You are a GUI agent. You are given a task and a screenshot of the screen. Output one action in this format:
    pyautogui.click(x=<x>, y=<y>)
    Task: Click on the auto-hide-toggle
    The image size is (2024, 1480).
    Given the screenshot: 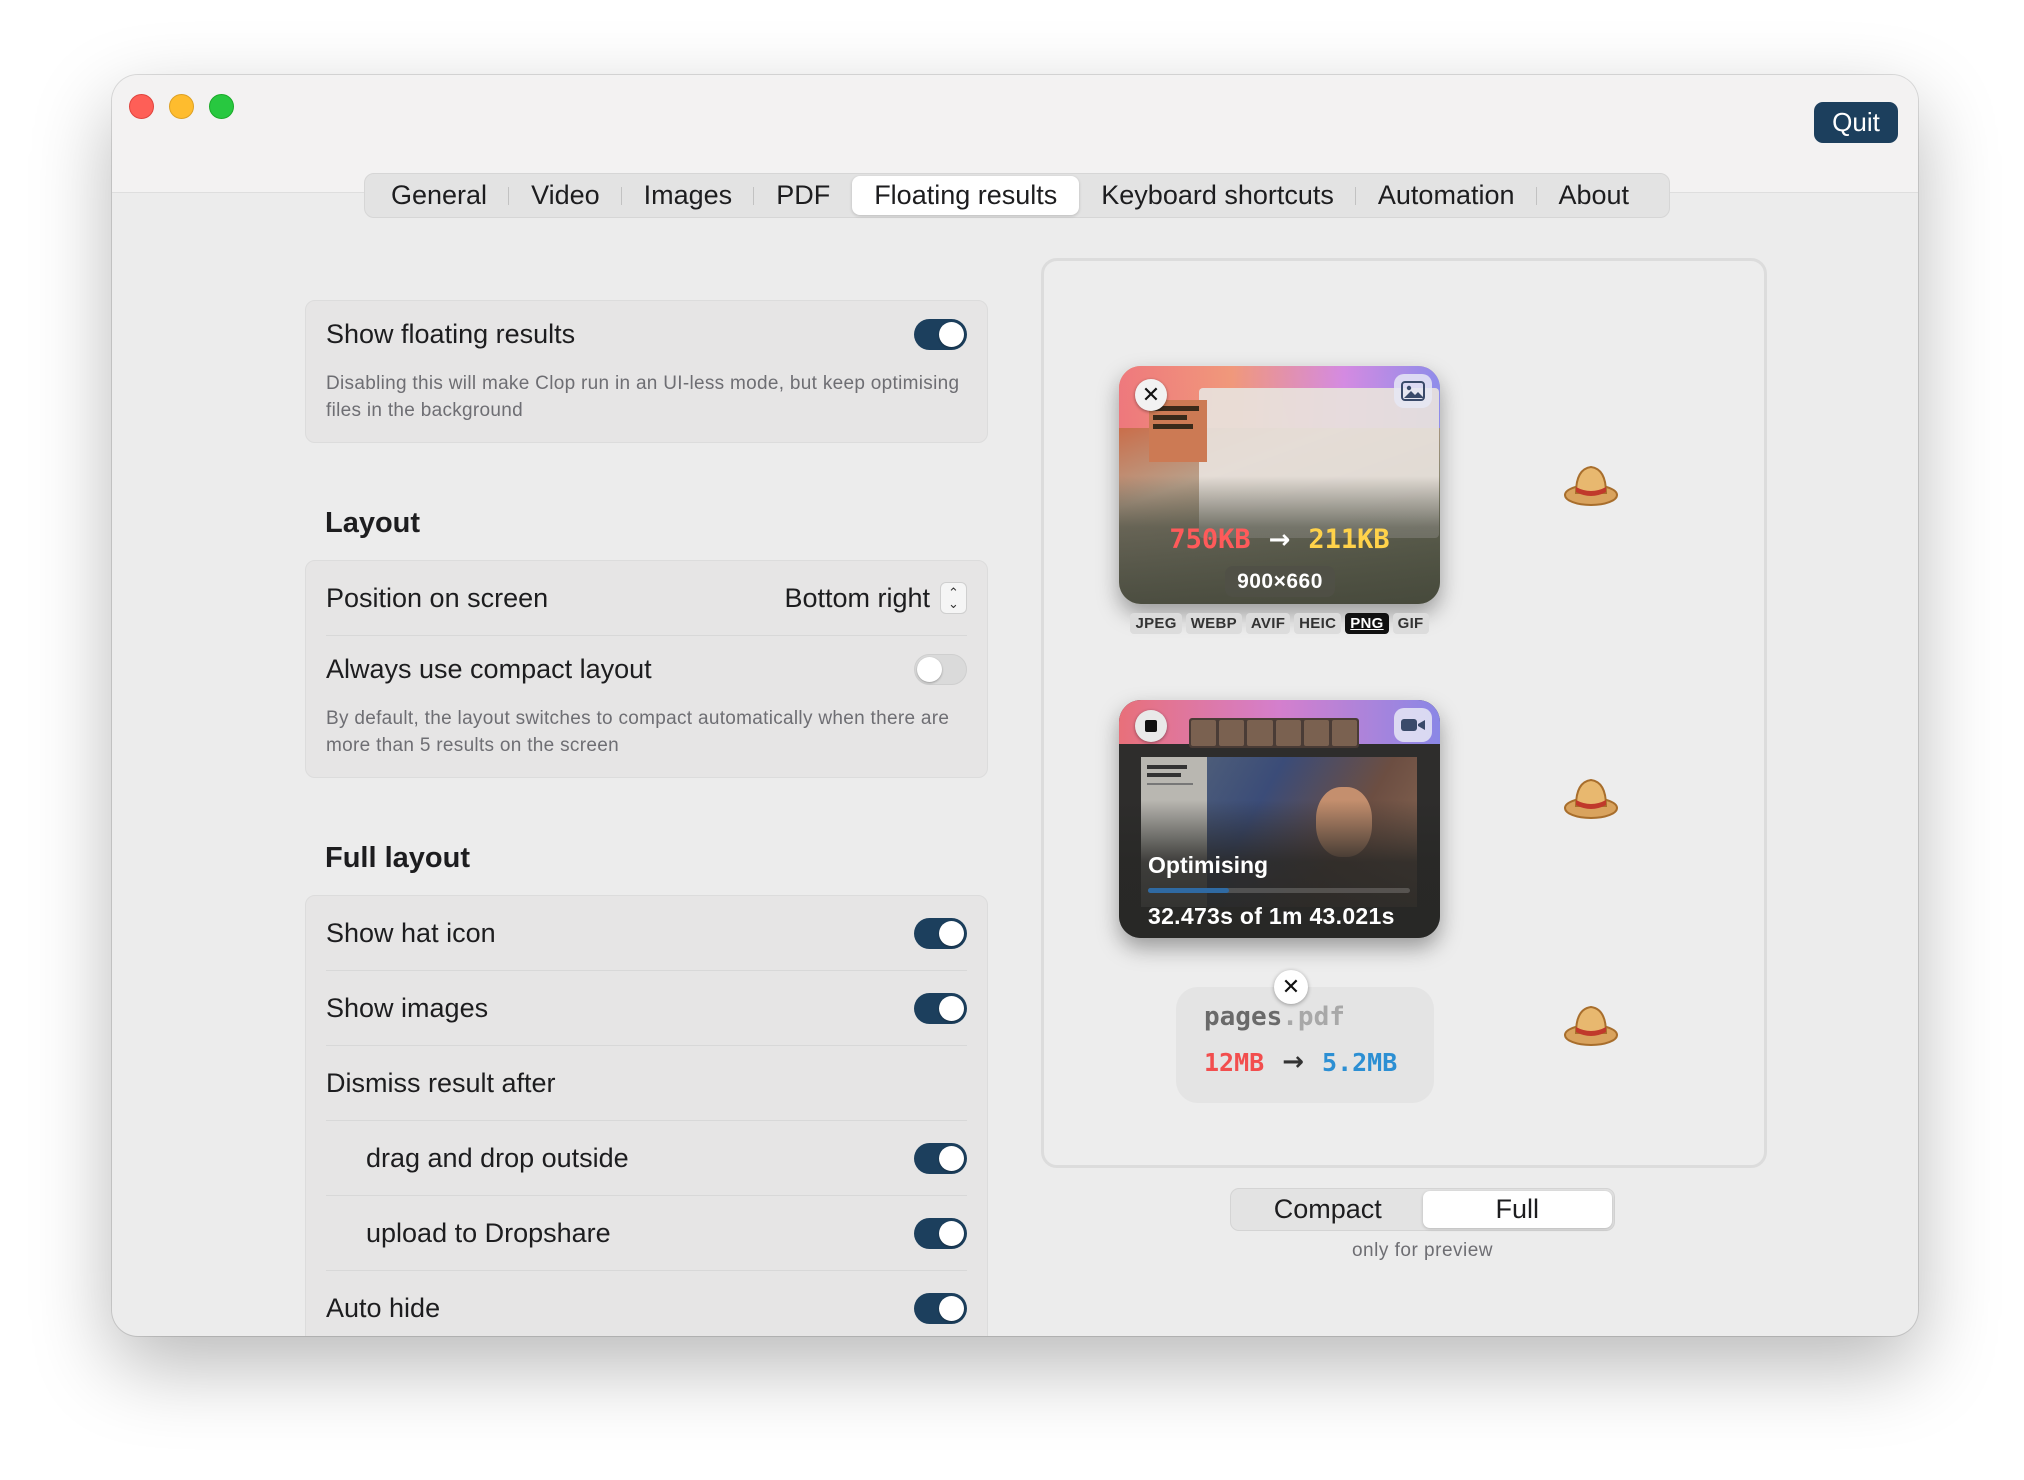 What is the action you would take?
    pyautogui.click(x=940, y=1308)
    